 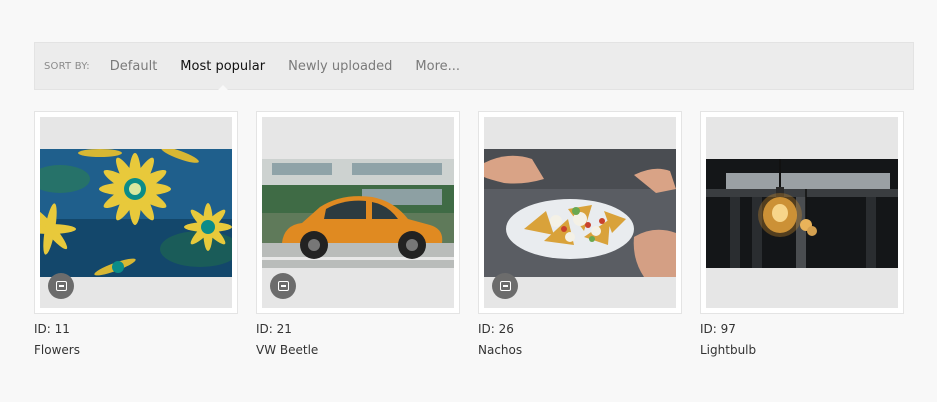 I want to click on card-id: ID: 21, so click(x=274, y=329).